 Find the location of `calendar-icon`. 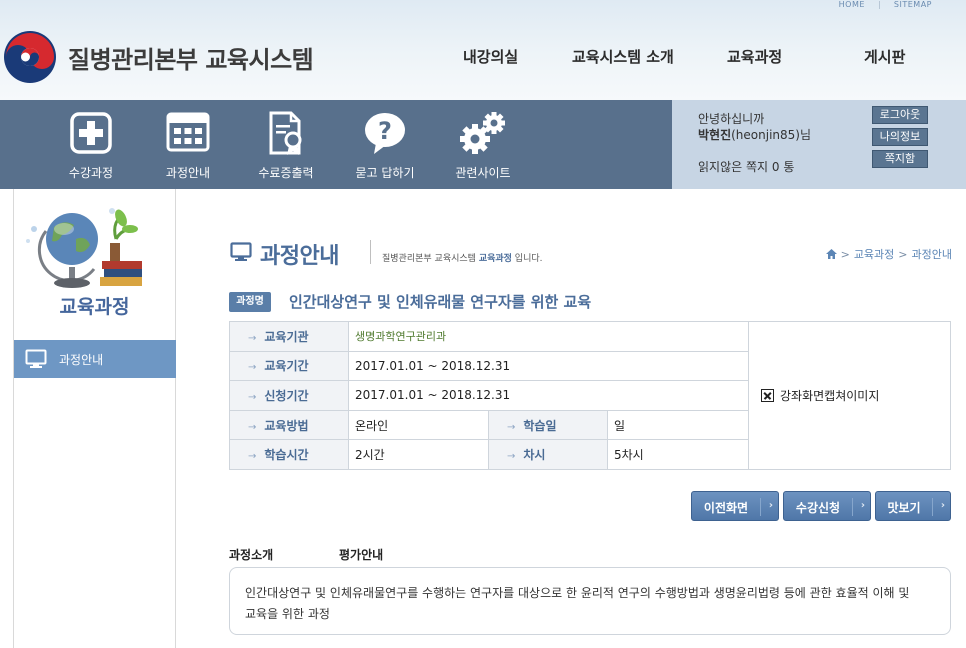

calendar-icon is located at coordinates (188, 132).